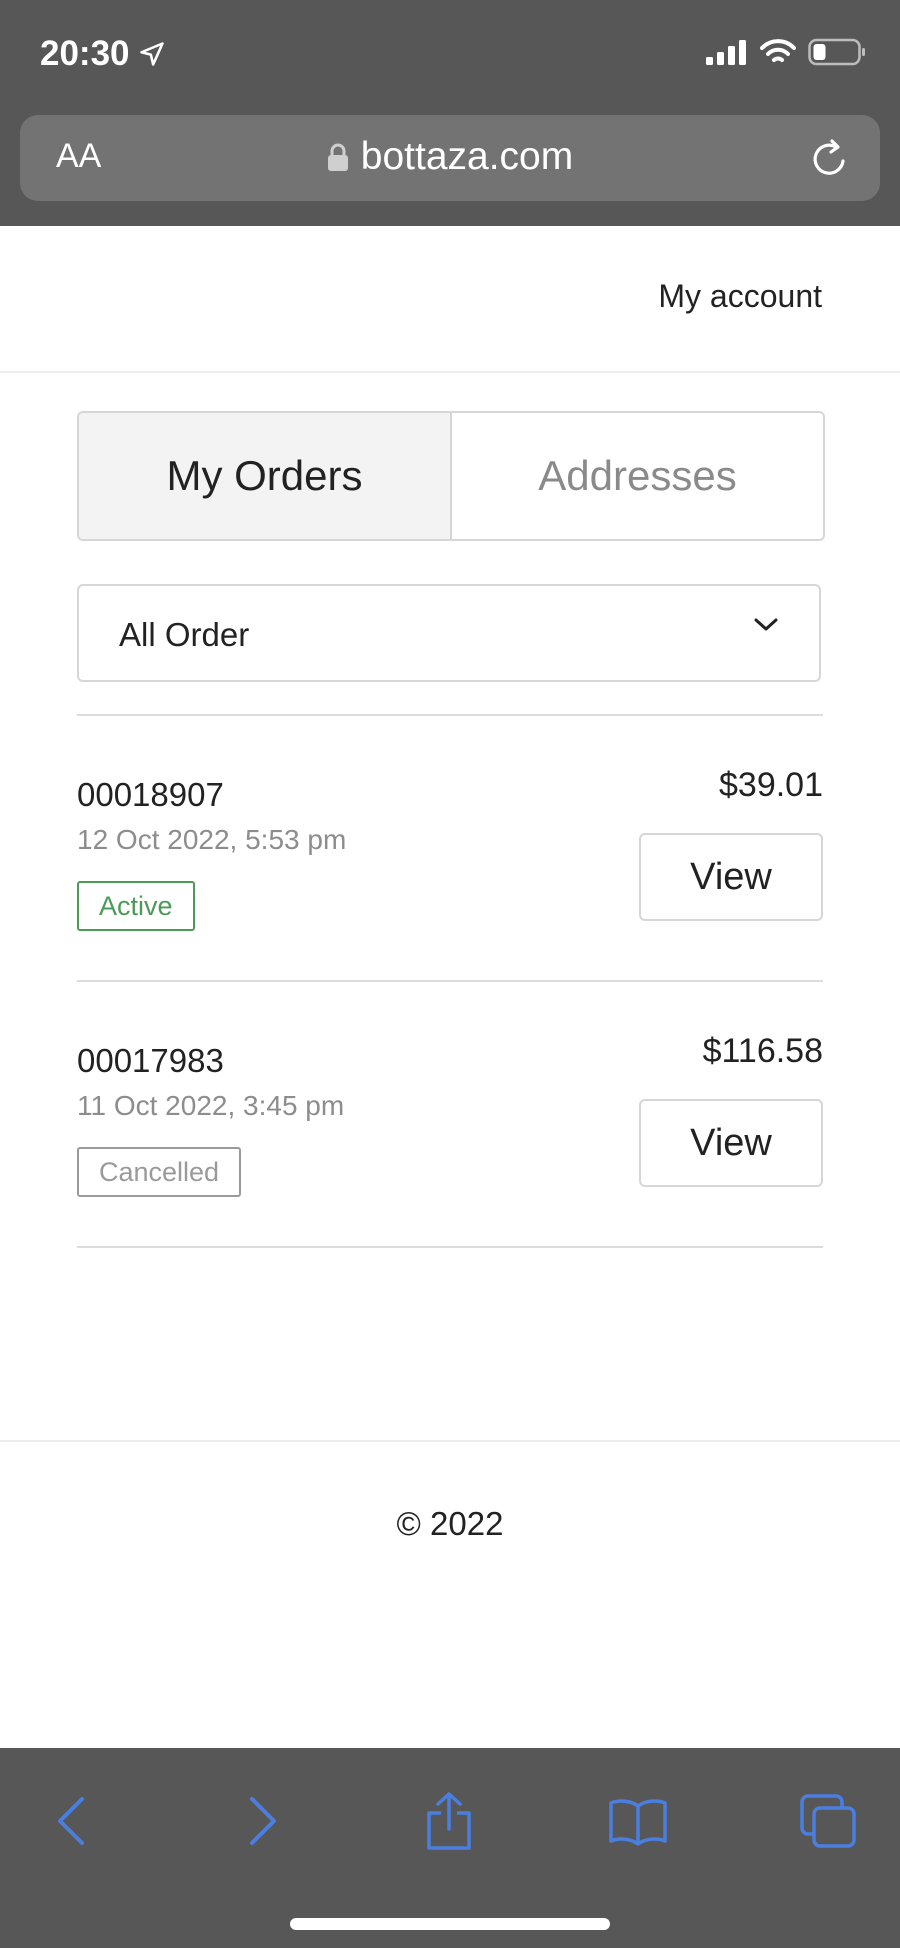  Describe the element at coordinates (450, 1523) in the screenshot. I see `copyright-text: © 2022` at that location.